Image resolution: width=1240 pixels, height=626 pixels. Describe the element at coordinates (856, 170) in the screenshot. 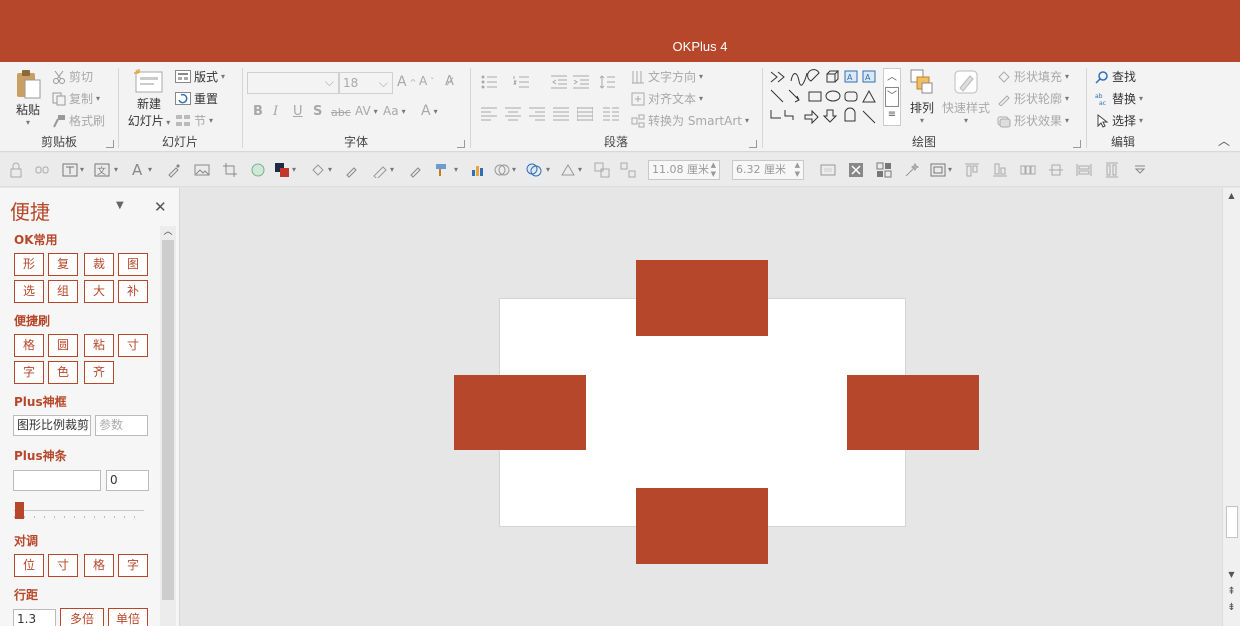

I see `close-box-icon` at that location.